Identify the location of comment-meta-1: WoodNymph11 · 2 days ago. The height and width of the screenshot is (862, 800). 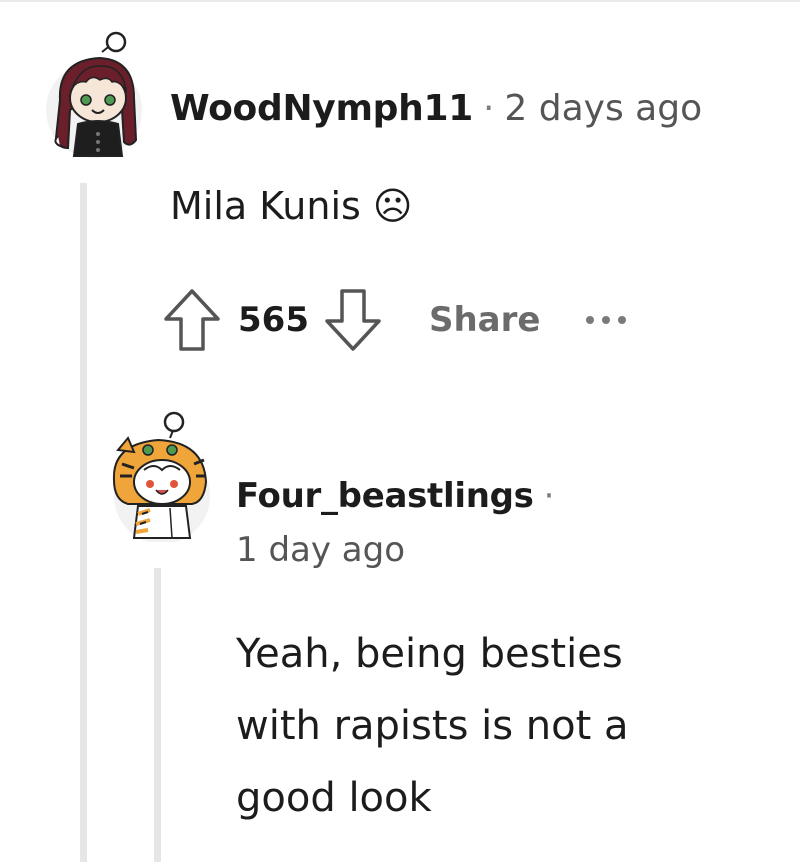
(436, 108).